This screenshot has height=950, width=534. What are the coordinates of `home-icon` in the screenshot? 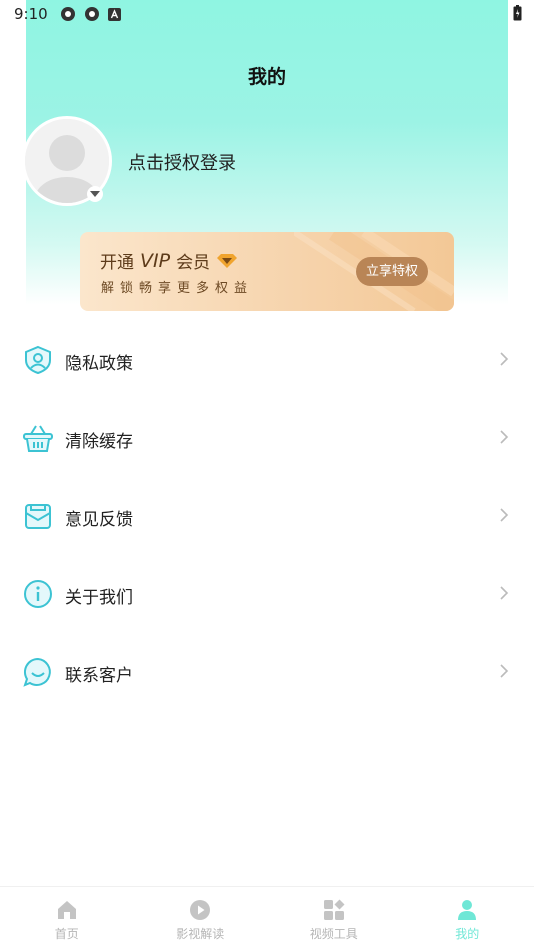 It's located at (66, 910).